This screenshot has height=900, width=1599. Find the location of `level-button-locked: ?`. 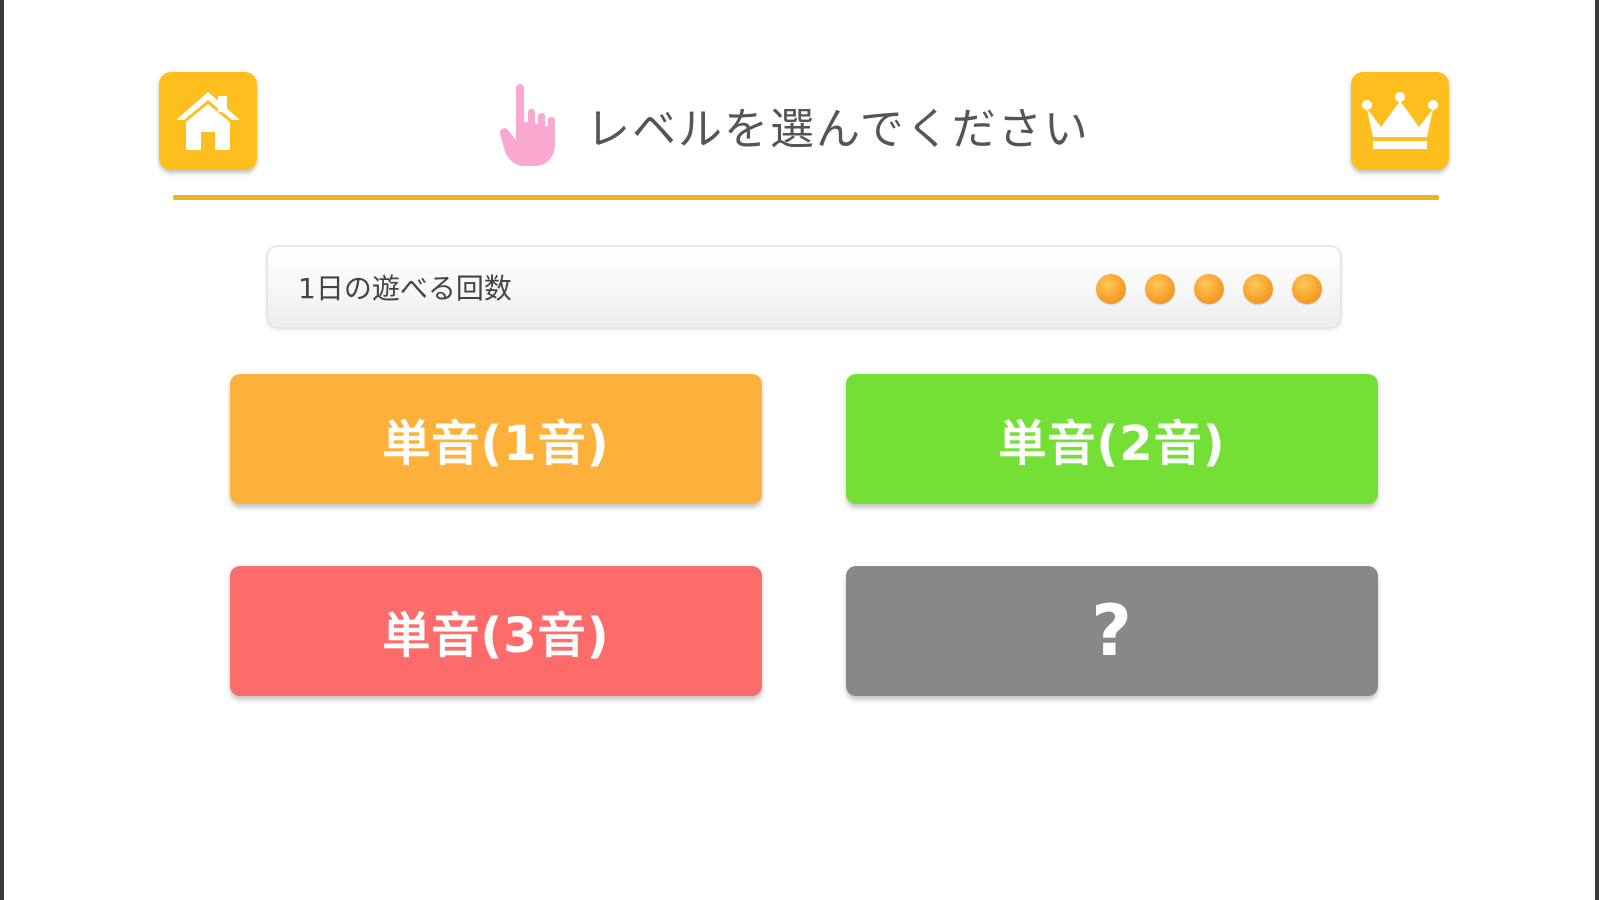

level-button-locked: ? is located at coordinates (1112, 631).